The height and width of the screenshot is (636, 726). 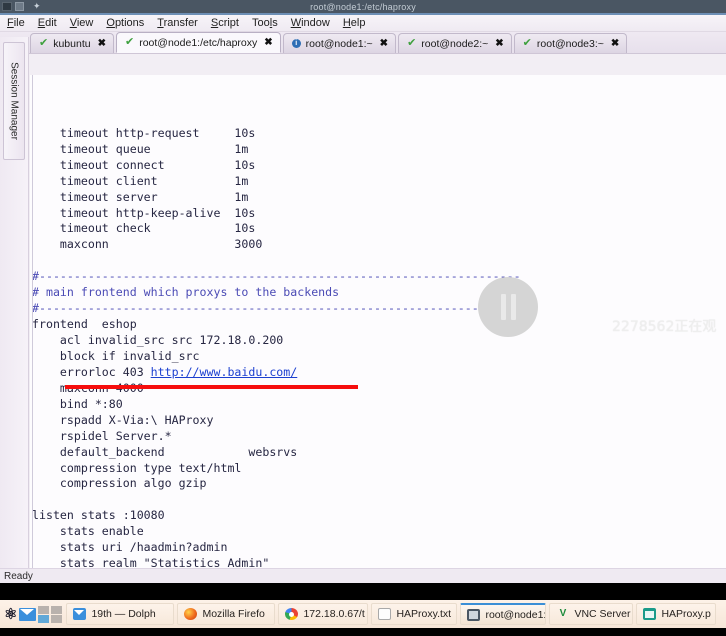 I want to click on taskbar-item-6: HAProxy.p, so click(x=676, y=614).